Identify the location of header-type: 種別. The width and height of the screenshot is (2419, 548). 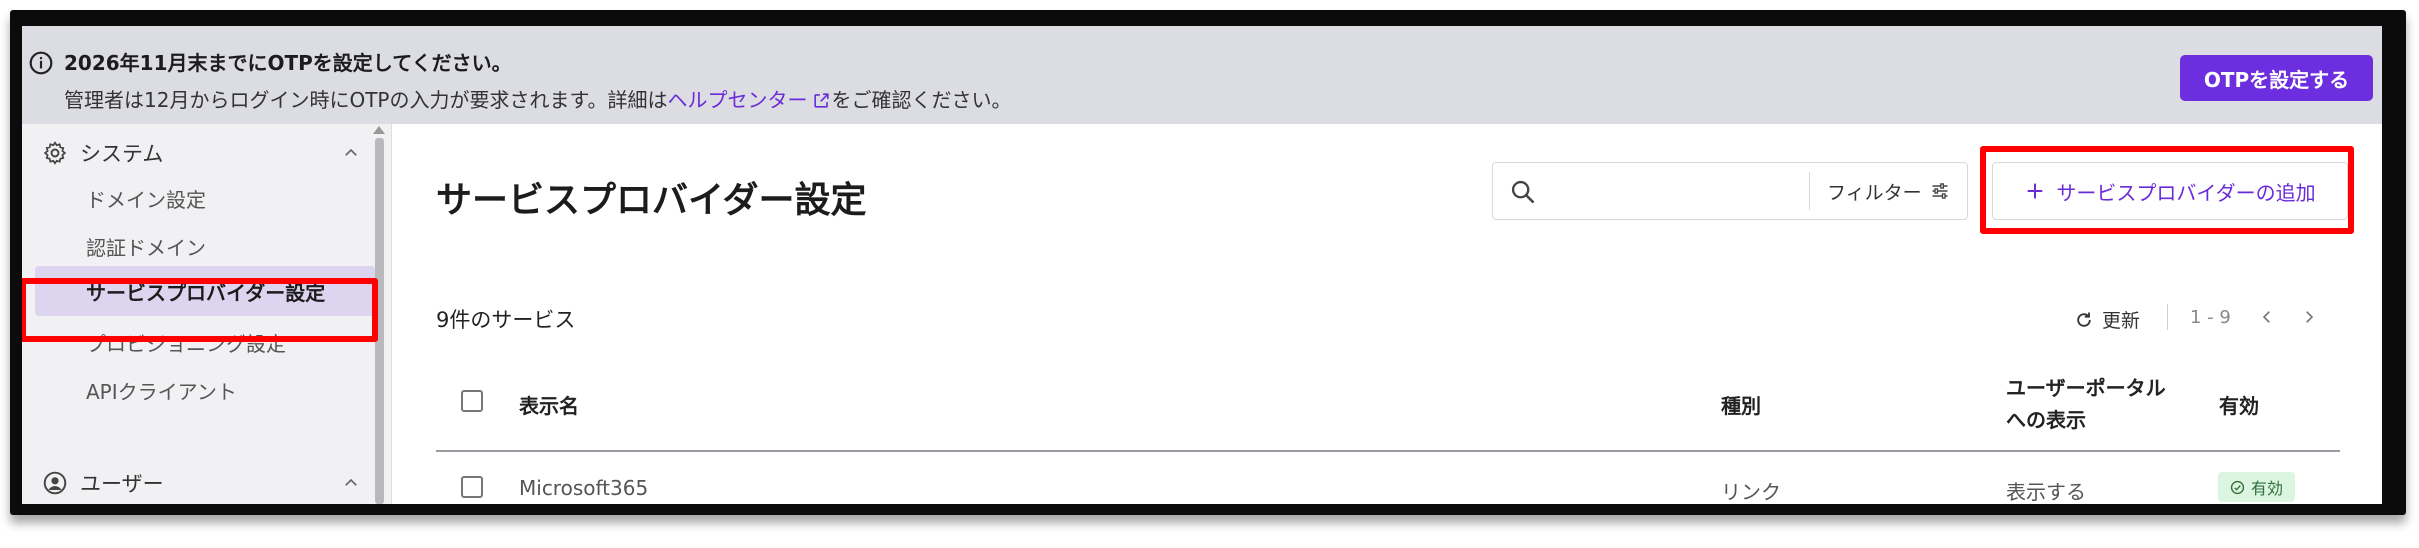
(1741, 404).